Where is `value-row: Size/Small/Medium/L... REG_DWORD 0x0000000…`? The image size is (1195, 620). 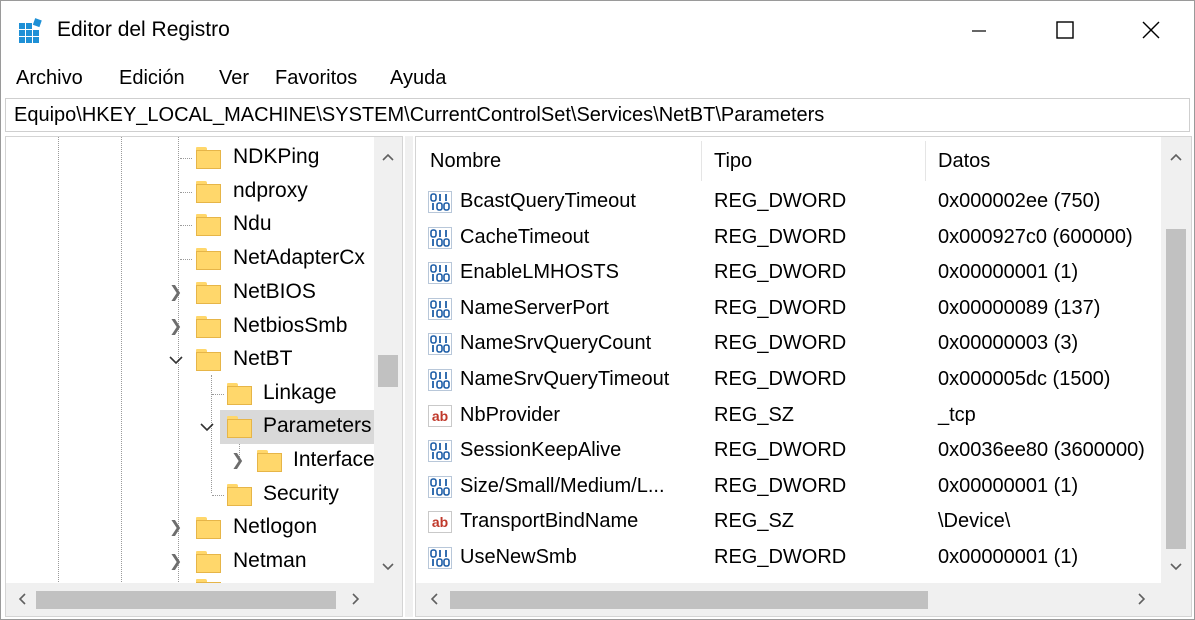 value-row: Size/Small/Medium/L... REG_DWORD 0x0000000… is located at coordinates (788, 487).